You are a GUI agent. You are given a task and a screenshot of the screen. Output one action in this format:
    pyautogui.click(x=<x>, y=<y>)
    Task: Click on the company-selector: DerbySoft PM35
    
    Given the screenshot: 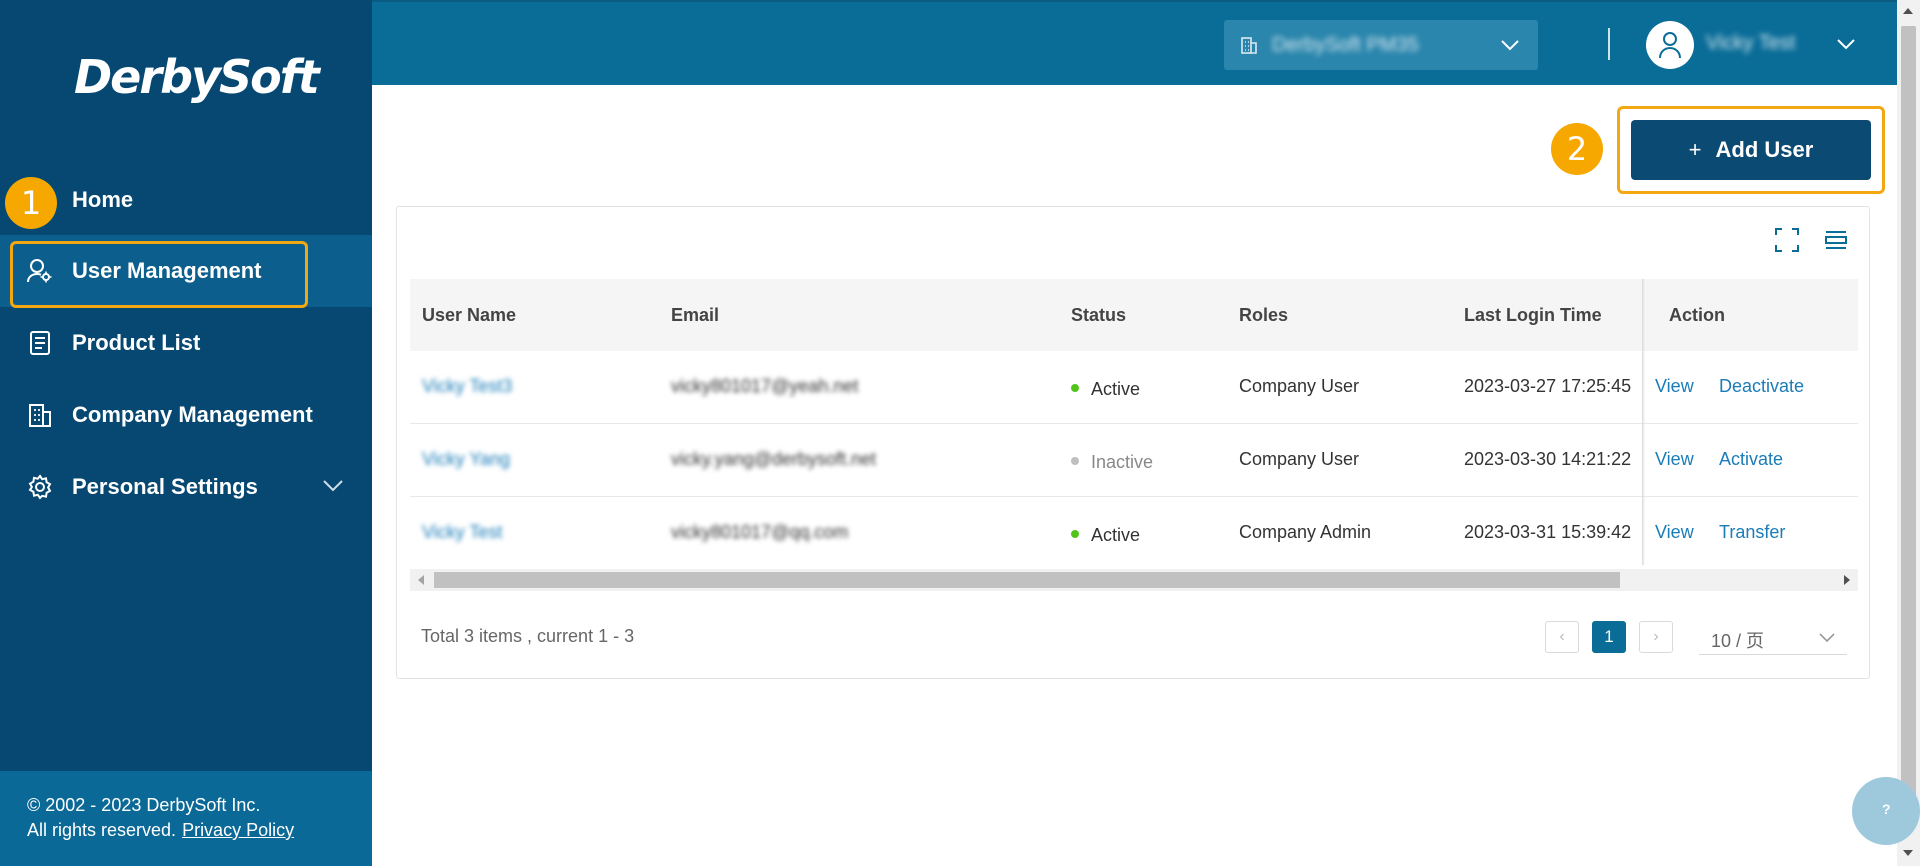 What is the action you would take?
    pyautogui.click(x=1381, y=45)
    